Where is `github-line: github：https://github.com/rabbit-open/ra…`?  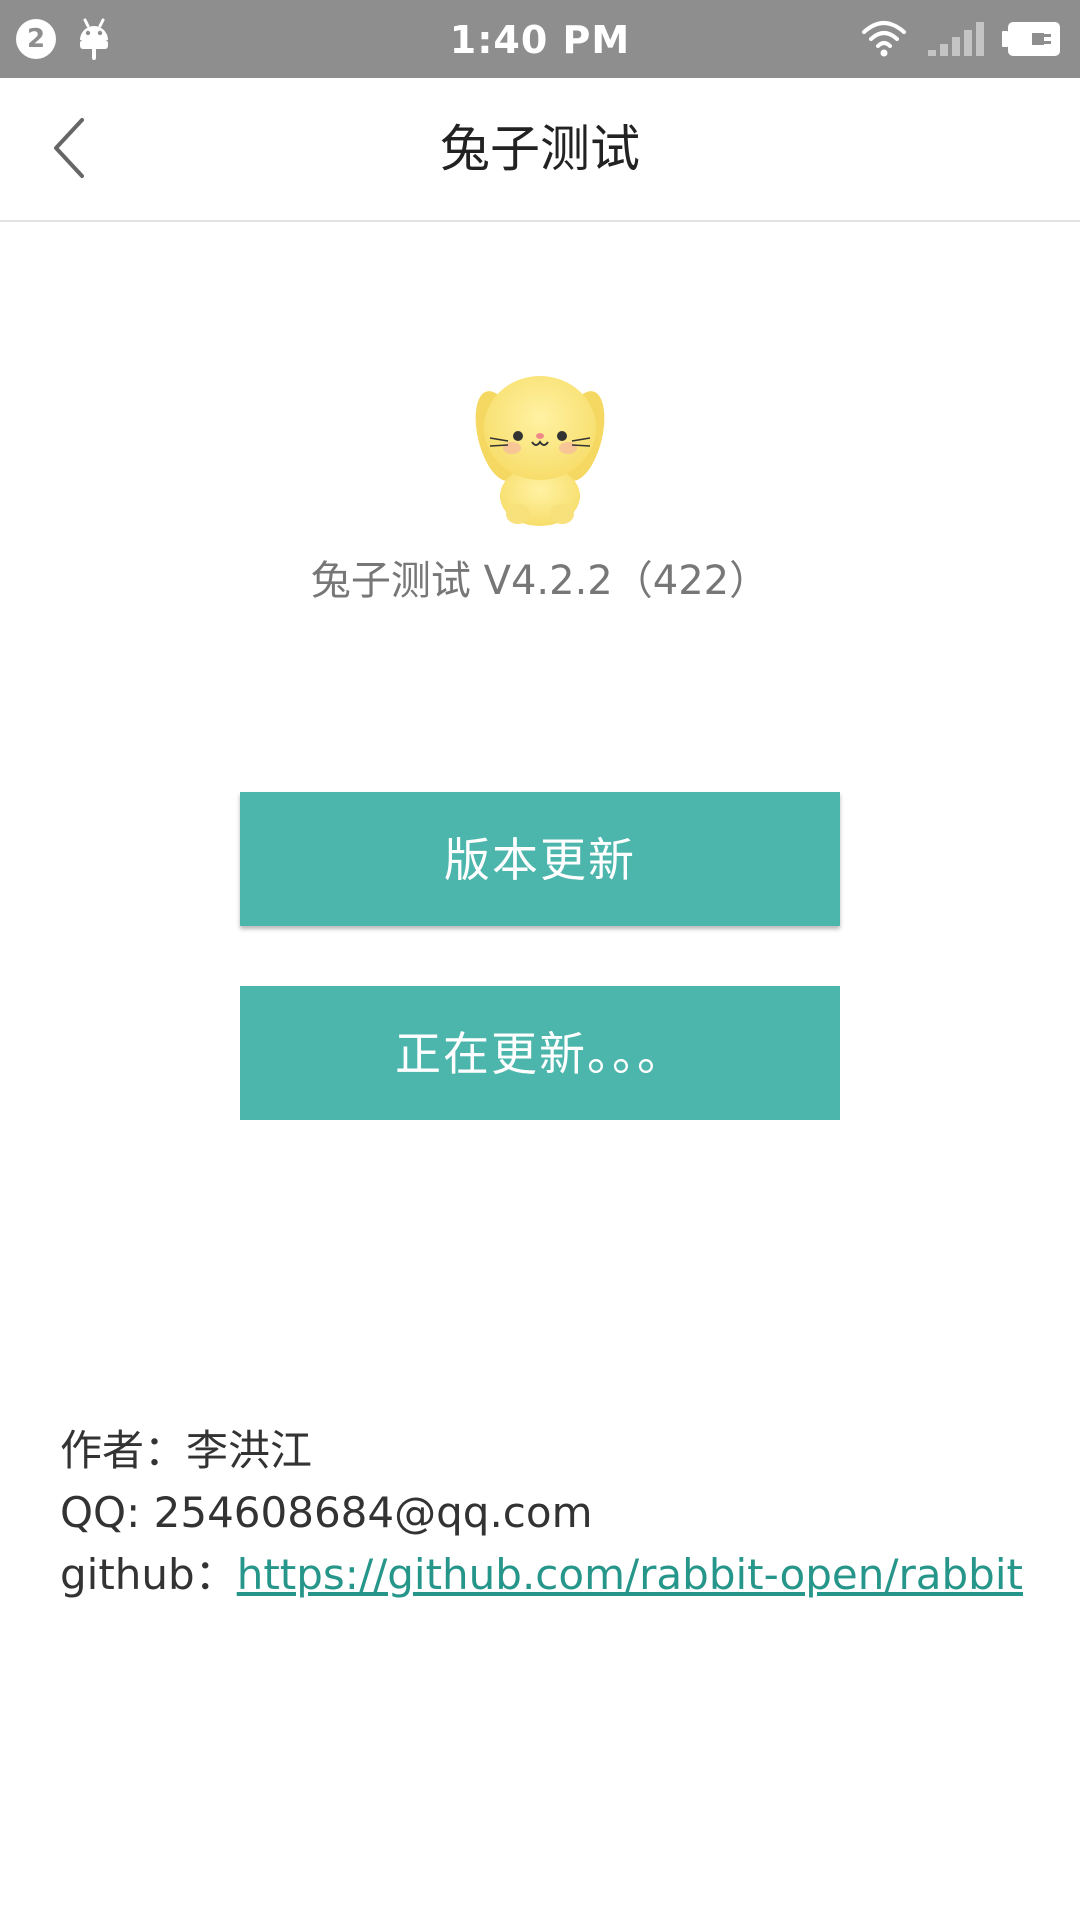
github-line: github：https://github.com/rabbit-open/ra… is located at coordinates (550, 1575).